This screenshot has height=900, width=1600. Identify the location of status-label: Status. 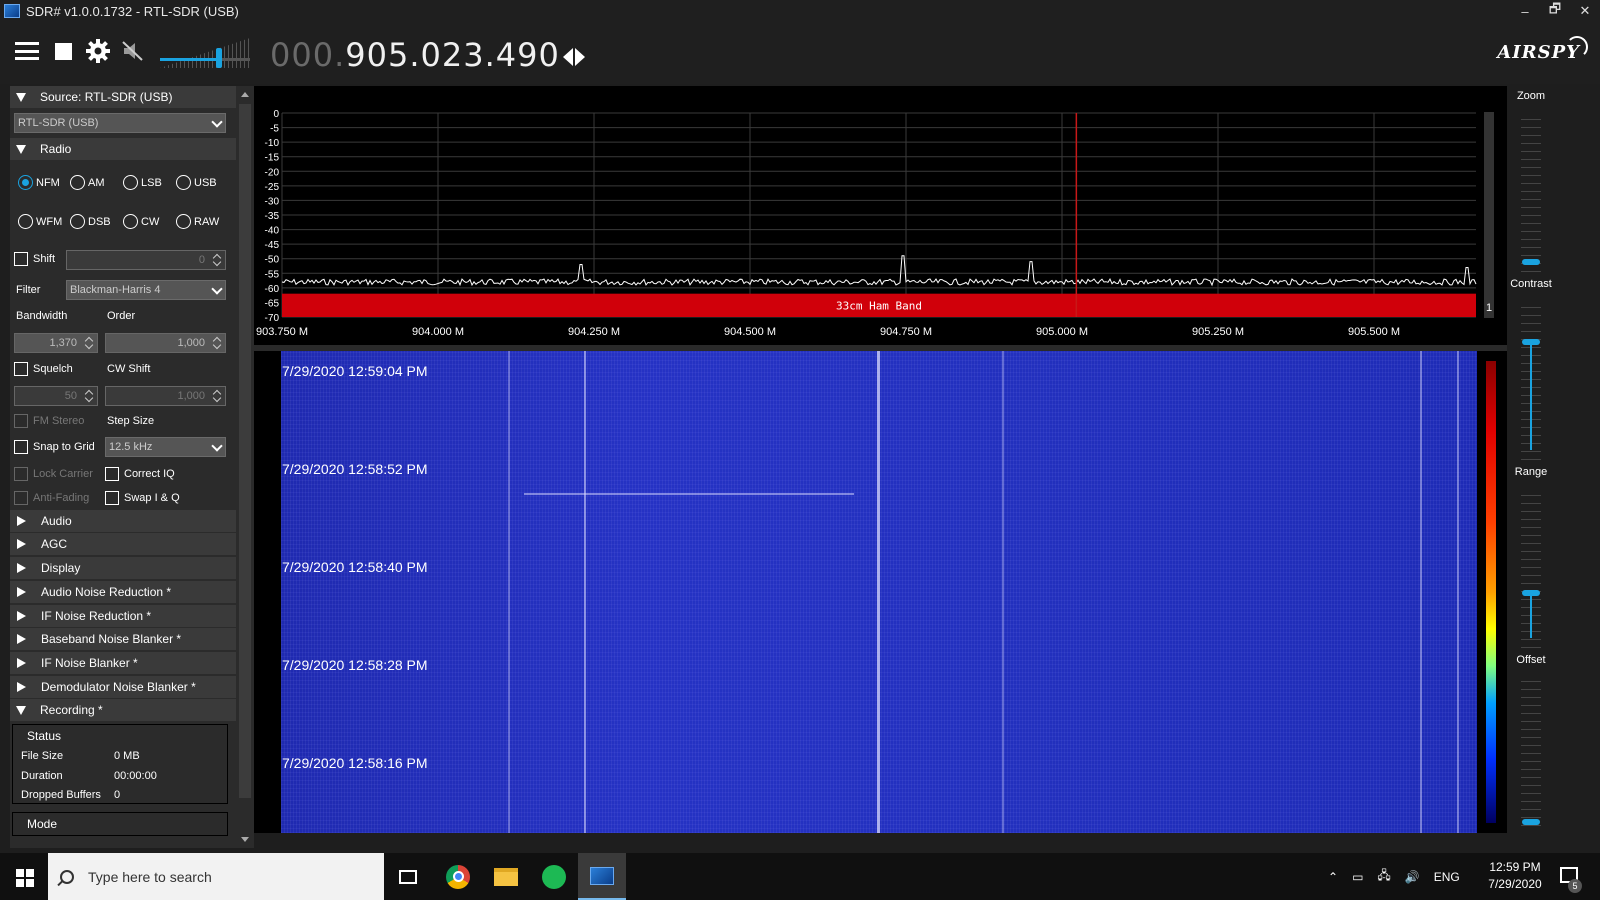
(44, 736).